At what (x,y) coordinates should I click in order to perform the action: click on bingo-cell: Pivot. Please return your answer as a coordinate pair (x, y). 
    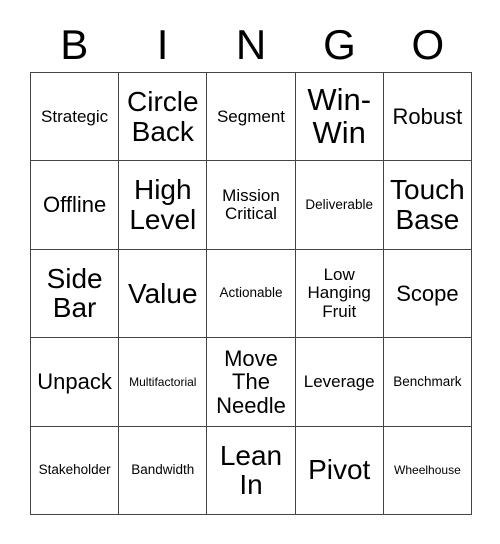
    Looking at the image, I should click on (339, 470).